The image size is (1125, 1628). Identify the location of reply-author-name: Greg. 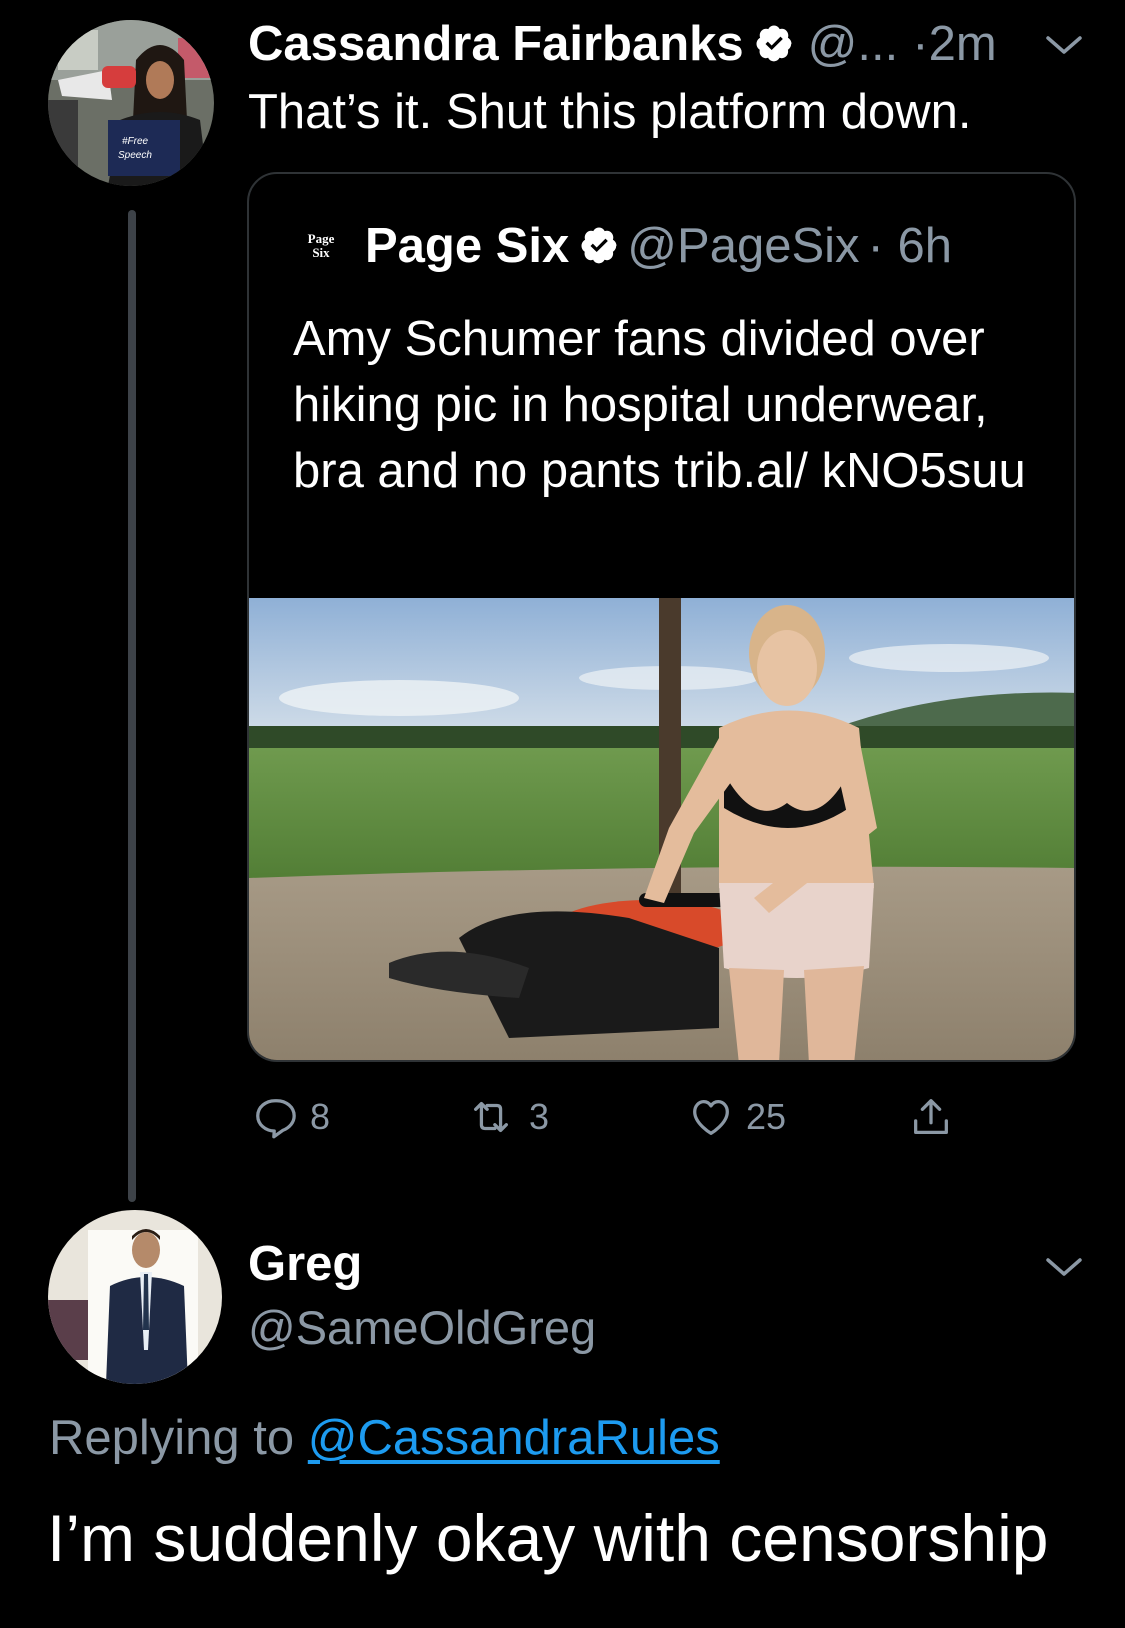
(305, 1264).